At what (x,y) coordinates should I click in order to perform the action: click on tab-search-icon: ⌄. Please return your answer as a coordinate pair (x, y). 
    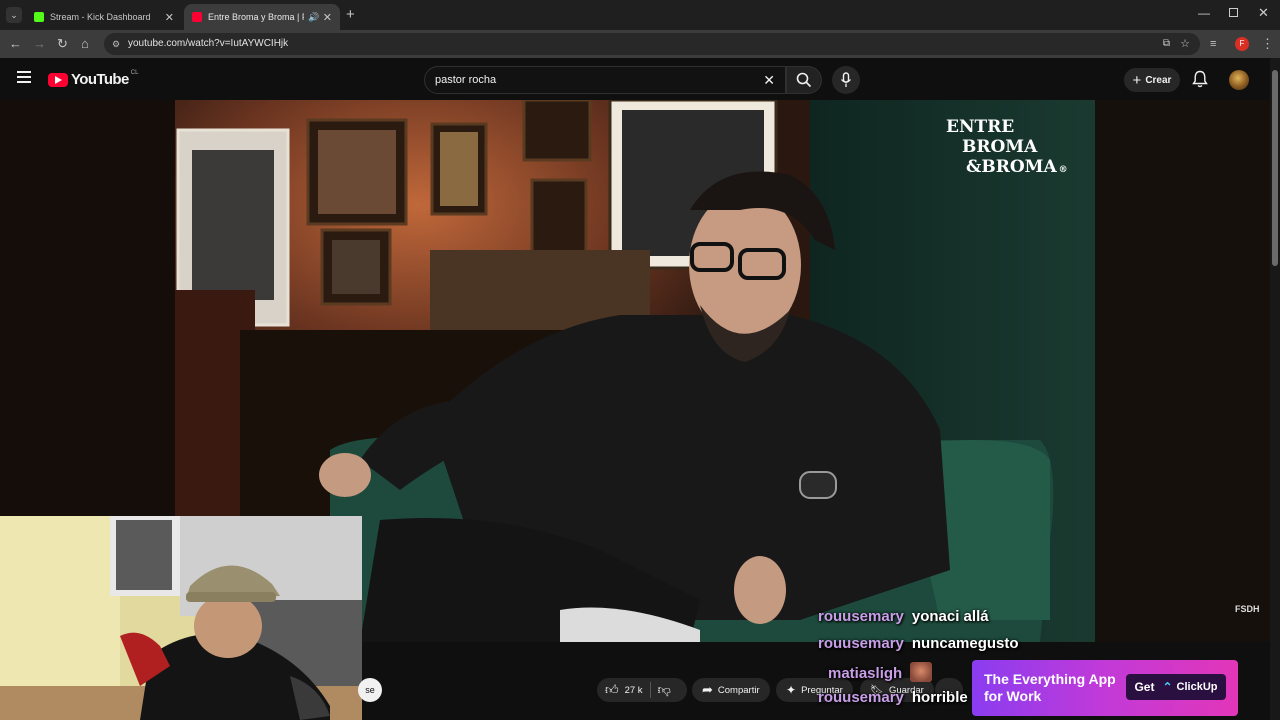
    Looking at the image, I should click on (14, 15).